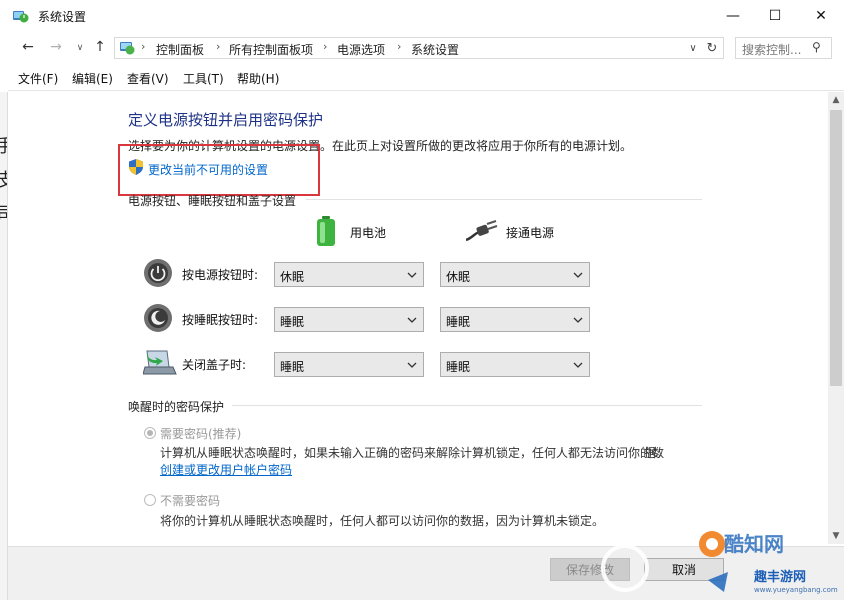 This screenshot has width=852, height=600. What do you see at coordinates (821, 16) in the screenshot?
I see `close-button: ✕` at bounding box center [821, 16].